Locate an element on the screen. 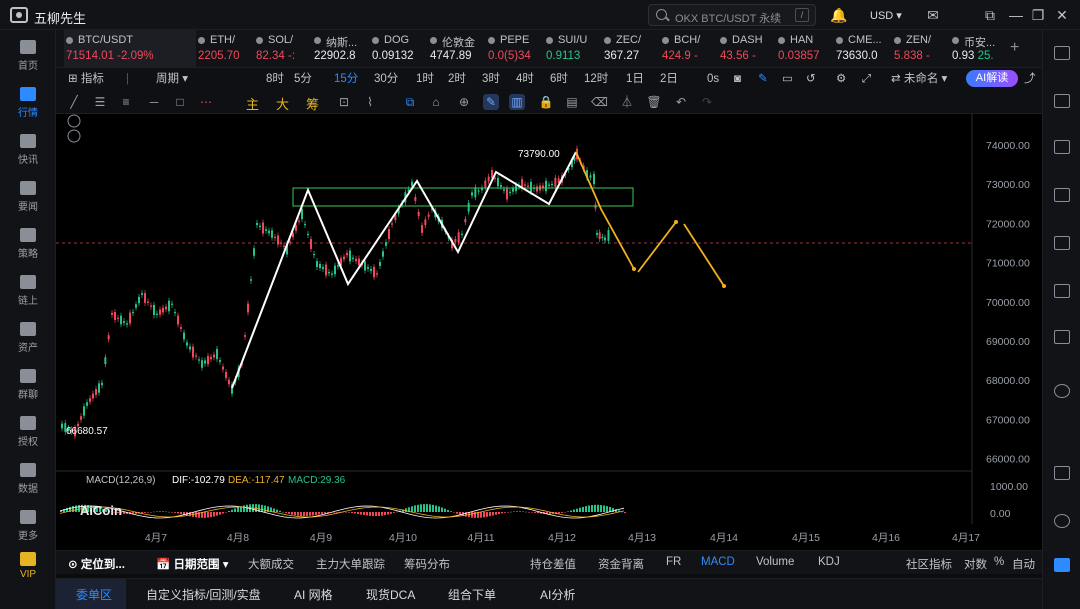 This screenshot has width=1080, height=609. nav-news: 要闻 is located at coordinates (28, 199).